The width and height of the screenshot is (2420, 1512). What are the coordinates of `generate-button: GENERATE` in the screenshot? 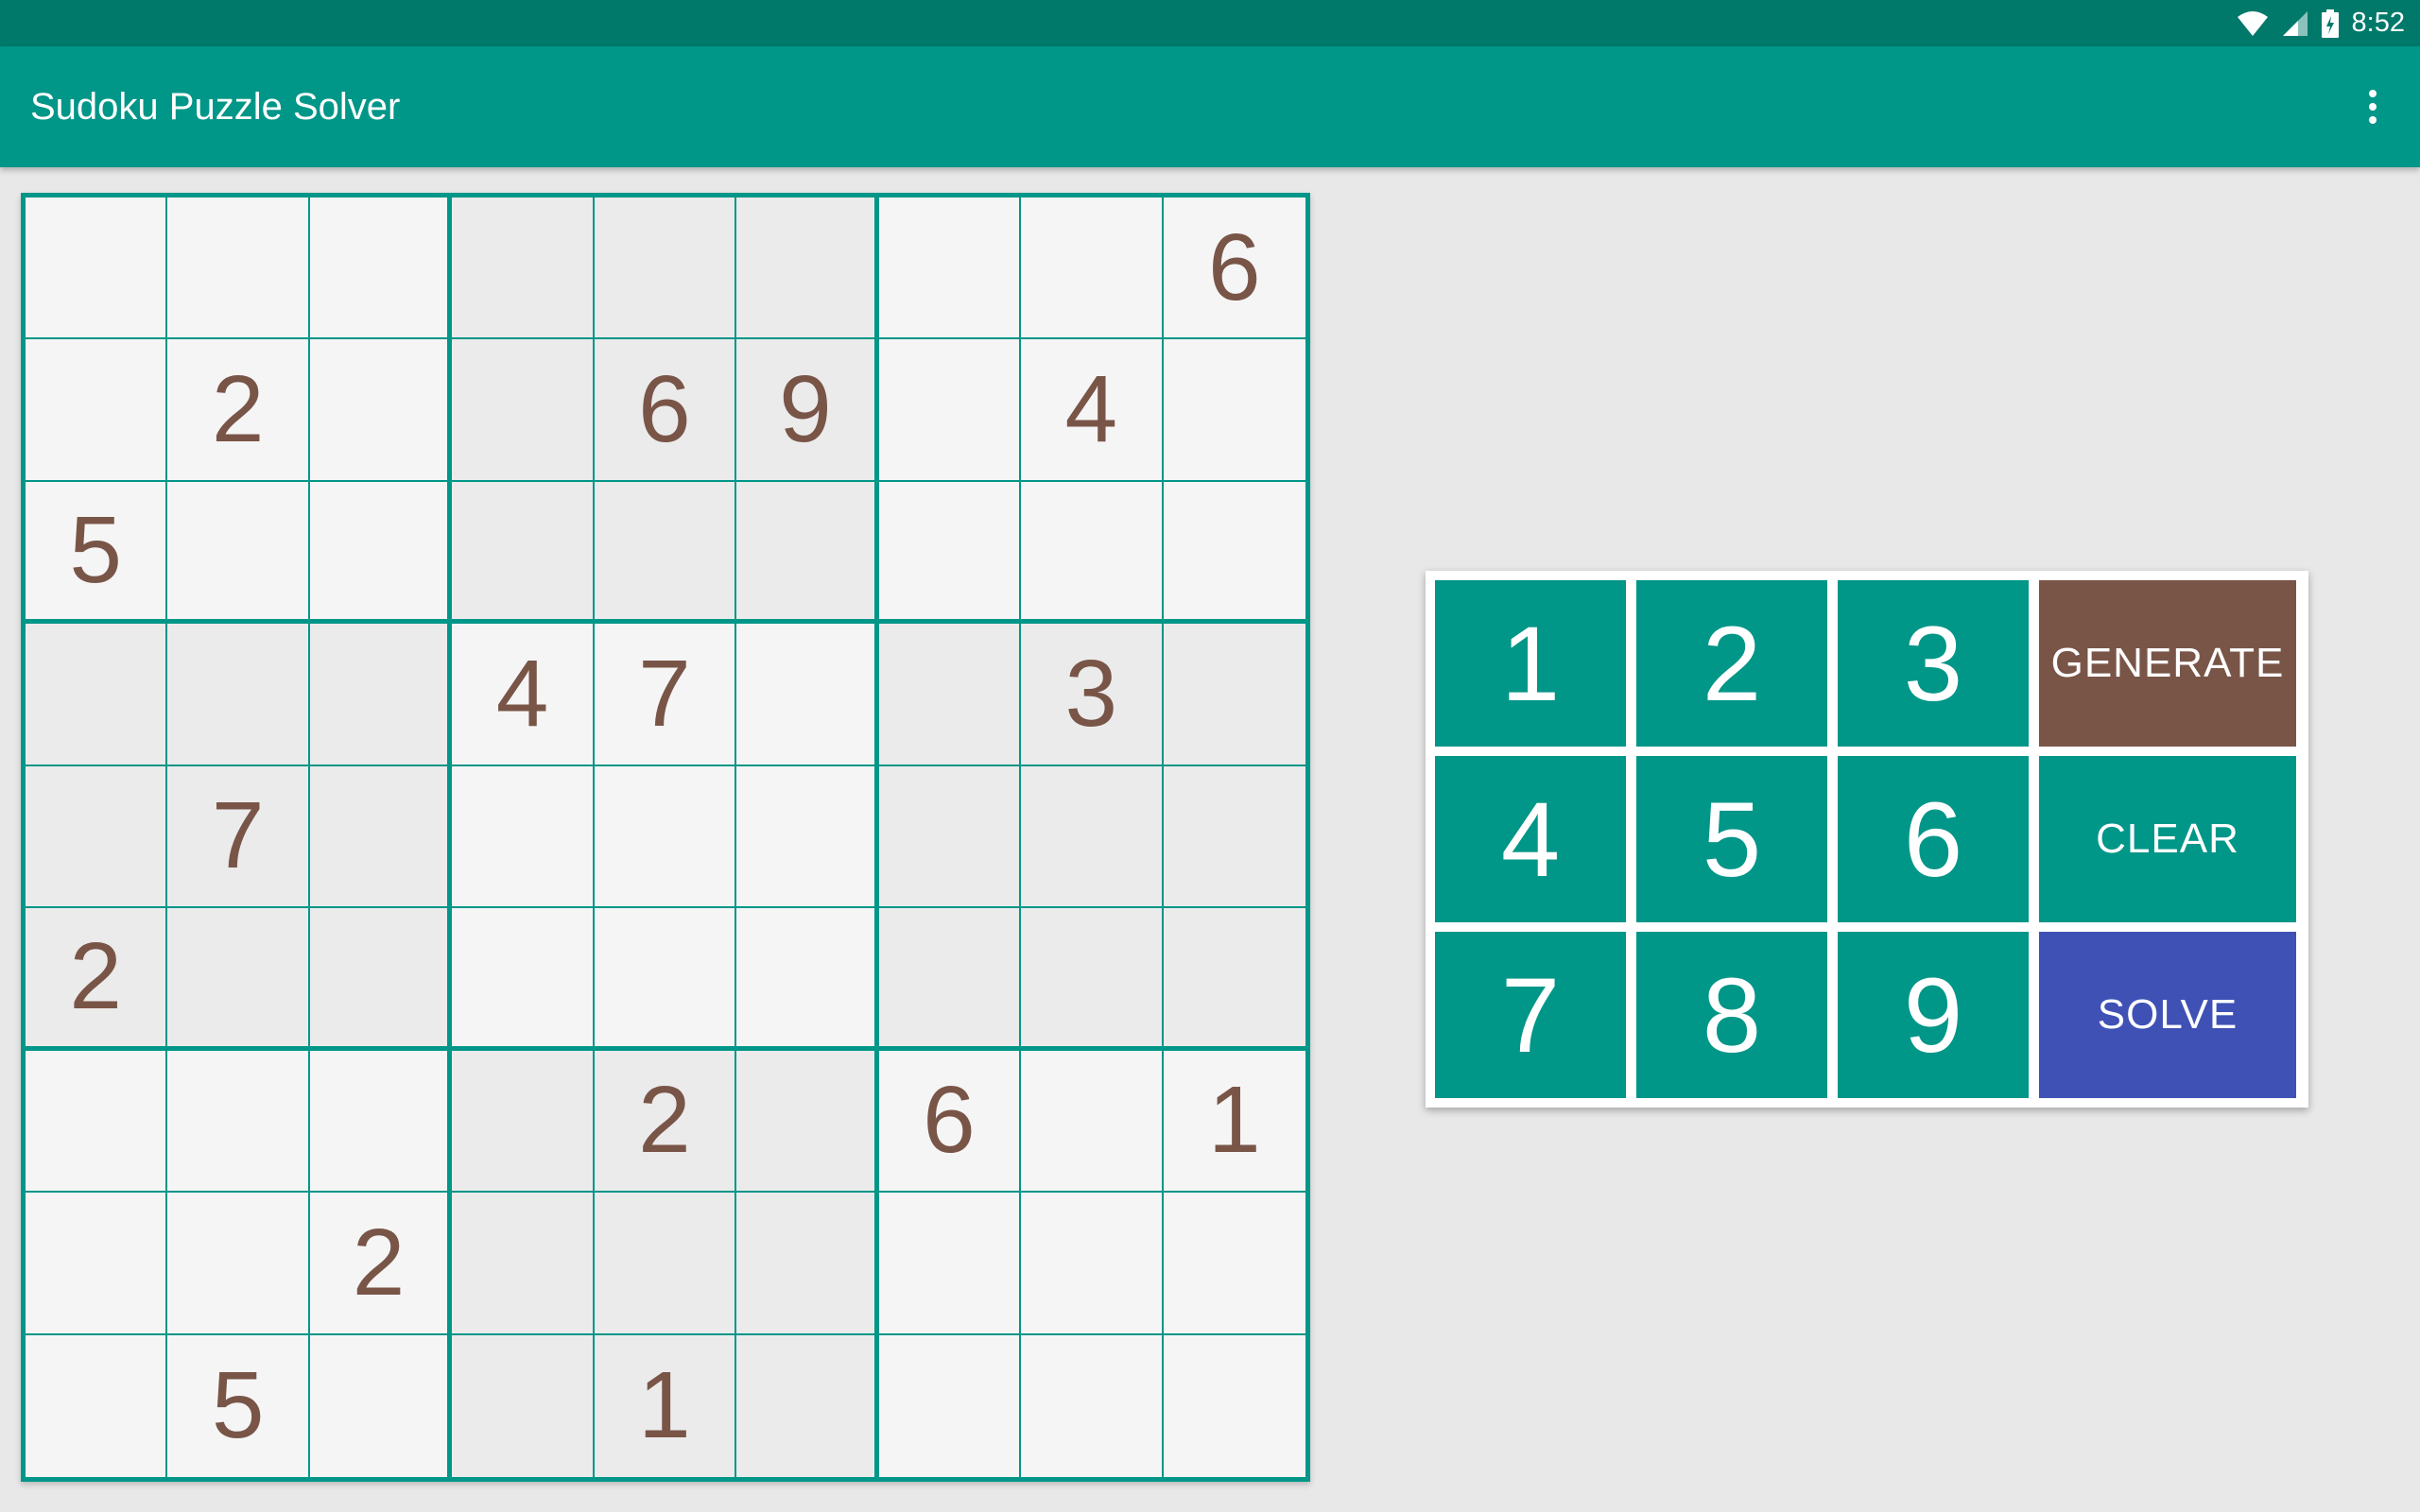 It's located at (2167, 663).